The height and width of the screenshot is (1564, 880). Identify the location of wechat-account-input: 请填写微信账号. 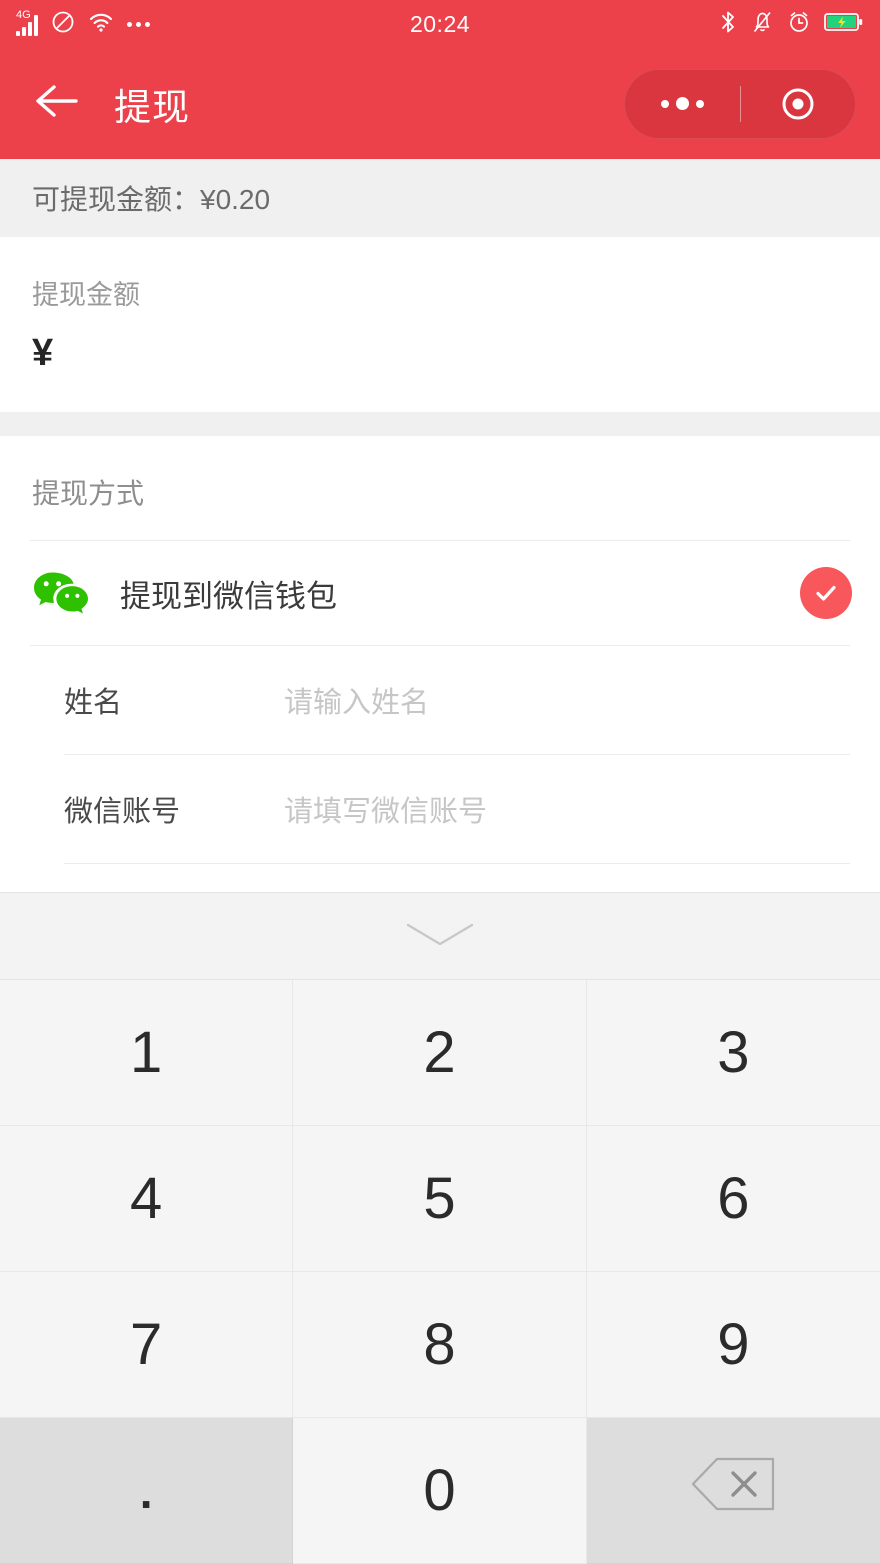
(385, 809).